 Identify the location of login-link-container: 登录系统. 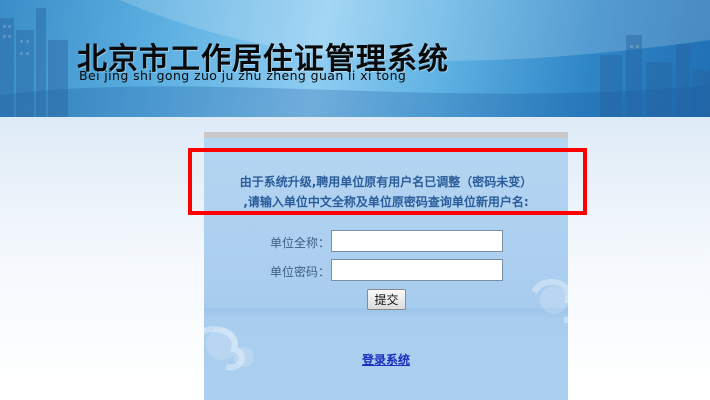
(386, 359).